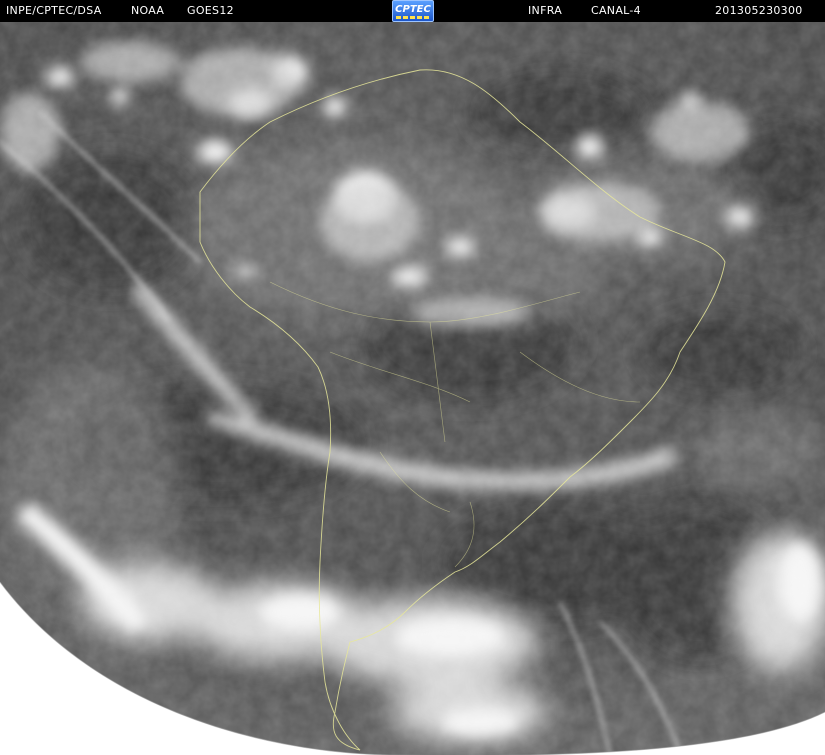 This screenshot has height=755, width=825. What do you see at coordinates (616, 10) in the screenshot?
I see `channel-label: CANAL-4` at bounding box center [616, 10].